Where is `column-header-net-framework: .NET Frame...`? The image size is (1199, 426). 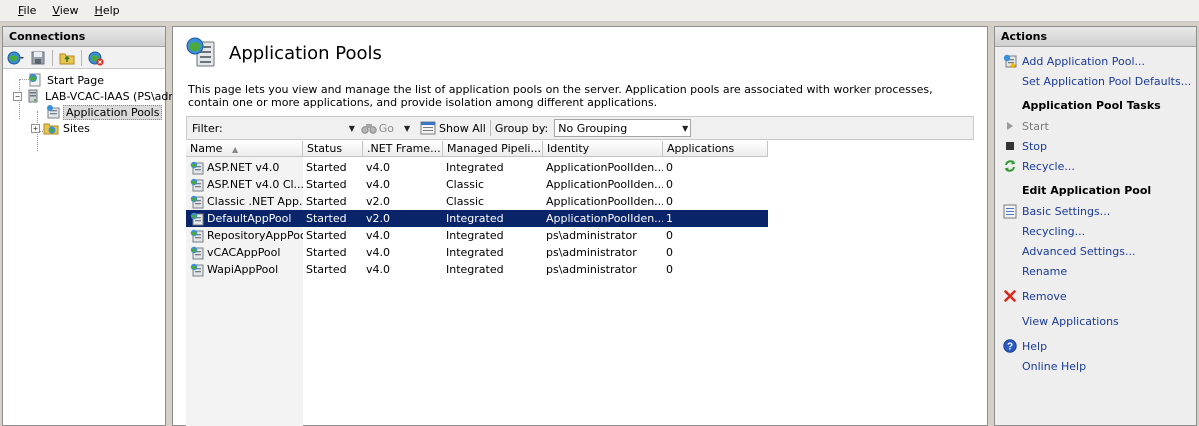
column-header-net-framework: .NET Frame... is located at coordinates (403, 149).